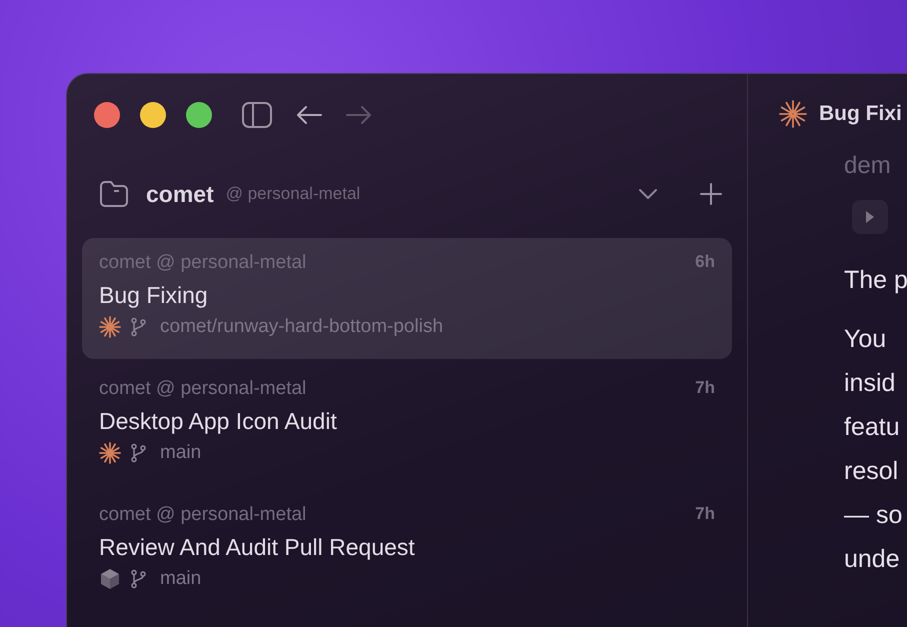 Image resolution: width=907 pixels, height=627 pixels. I want to click on paragraph-line: resol, so click(872, 471).